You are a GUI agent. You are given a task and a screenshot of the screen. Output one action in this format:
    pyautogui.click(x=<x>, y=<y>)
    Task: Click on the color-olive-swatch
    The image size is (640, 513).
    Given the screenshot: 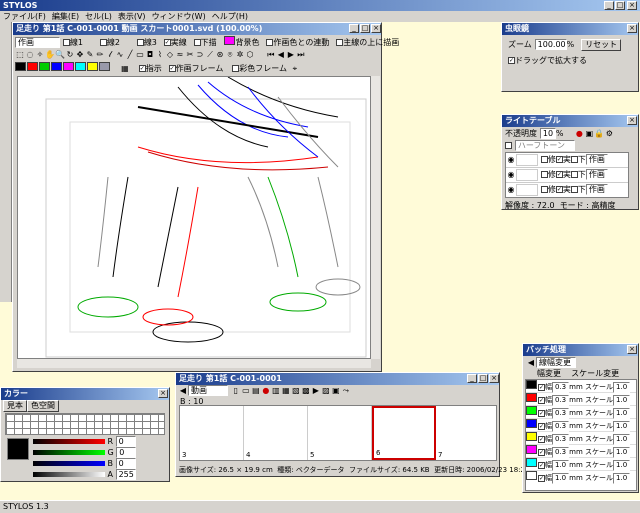 What is the action you would take?
    pyautogui.click(x=104, y=66)
    